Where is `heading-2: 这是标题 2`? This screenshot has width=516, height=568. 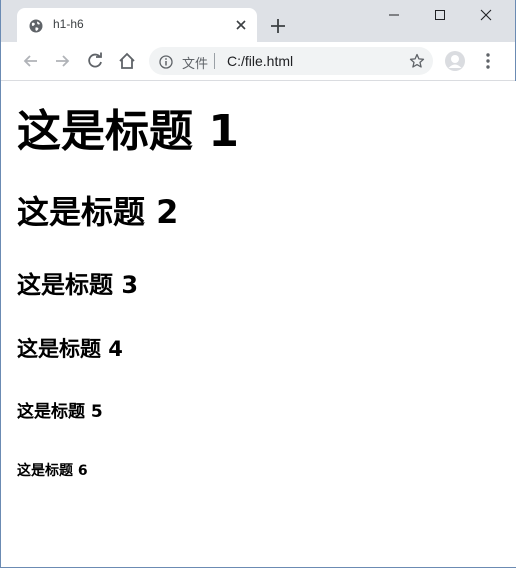 heading-2: 这是标题 2 is located at coordinates (98, 212).